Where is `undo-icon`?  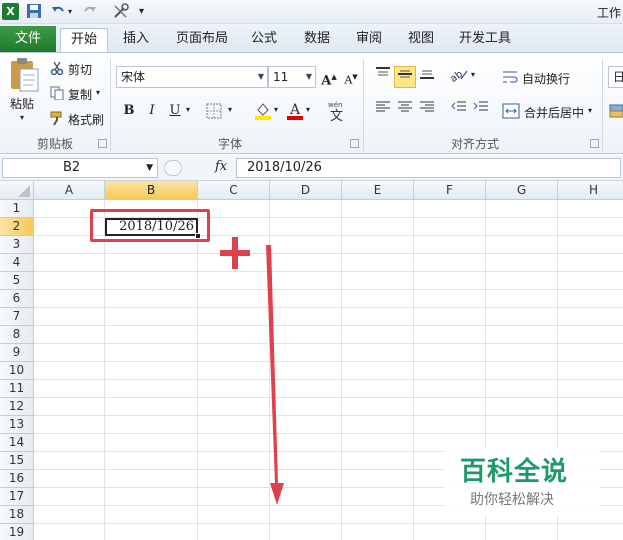 undo-icon is located at coordinates (58, 11).